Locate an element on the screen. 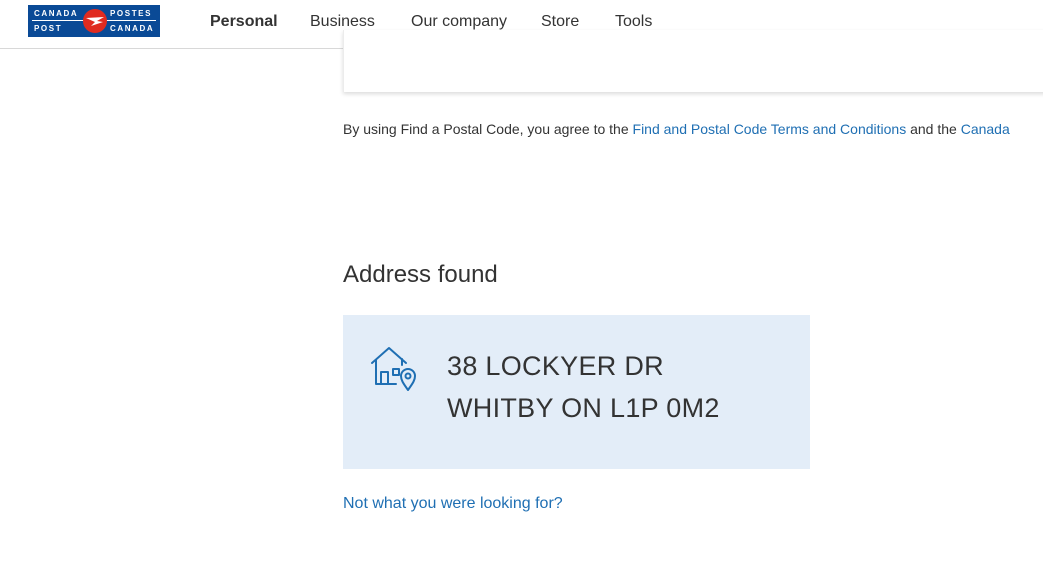 This screenshot has width=1043, height=576. terms-middle: and the is located at coordinates (933, 129).